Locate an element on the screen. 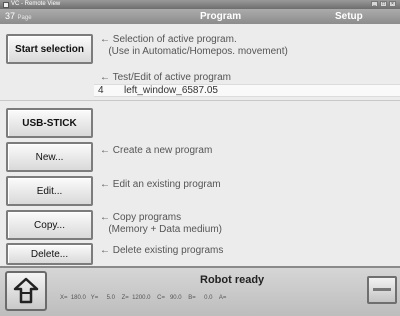 The width and height of the screenshot is (400, 316). minimize-button: _ is located at coordinates (374, 4).